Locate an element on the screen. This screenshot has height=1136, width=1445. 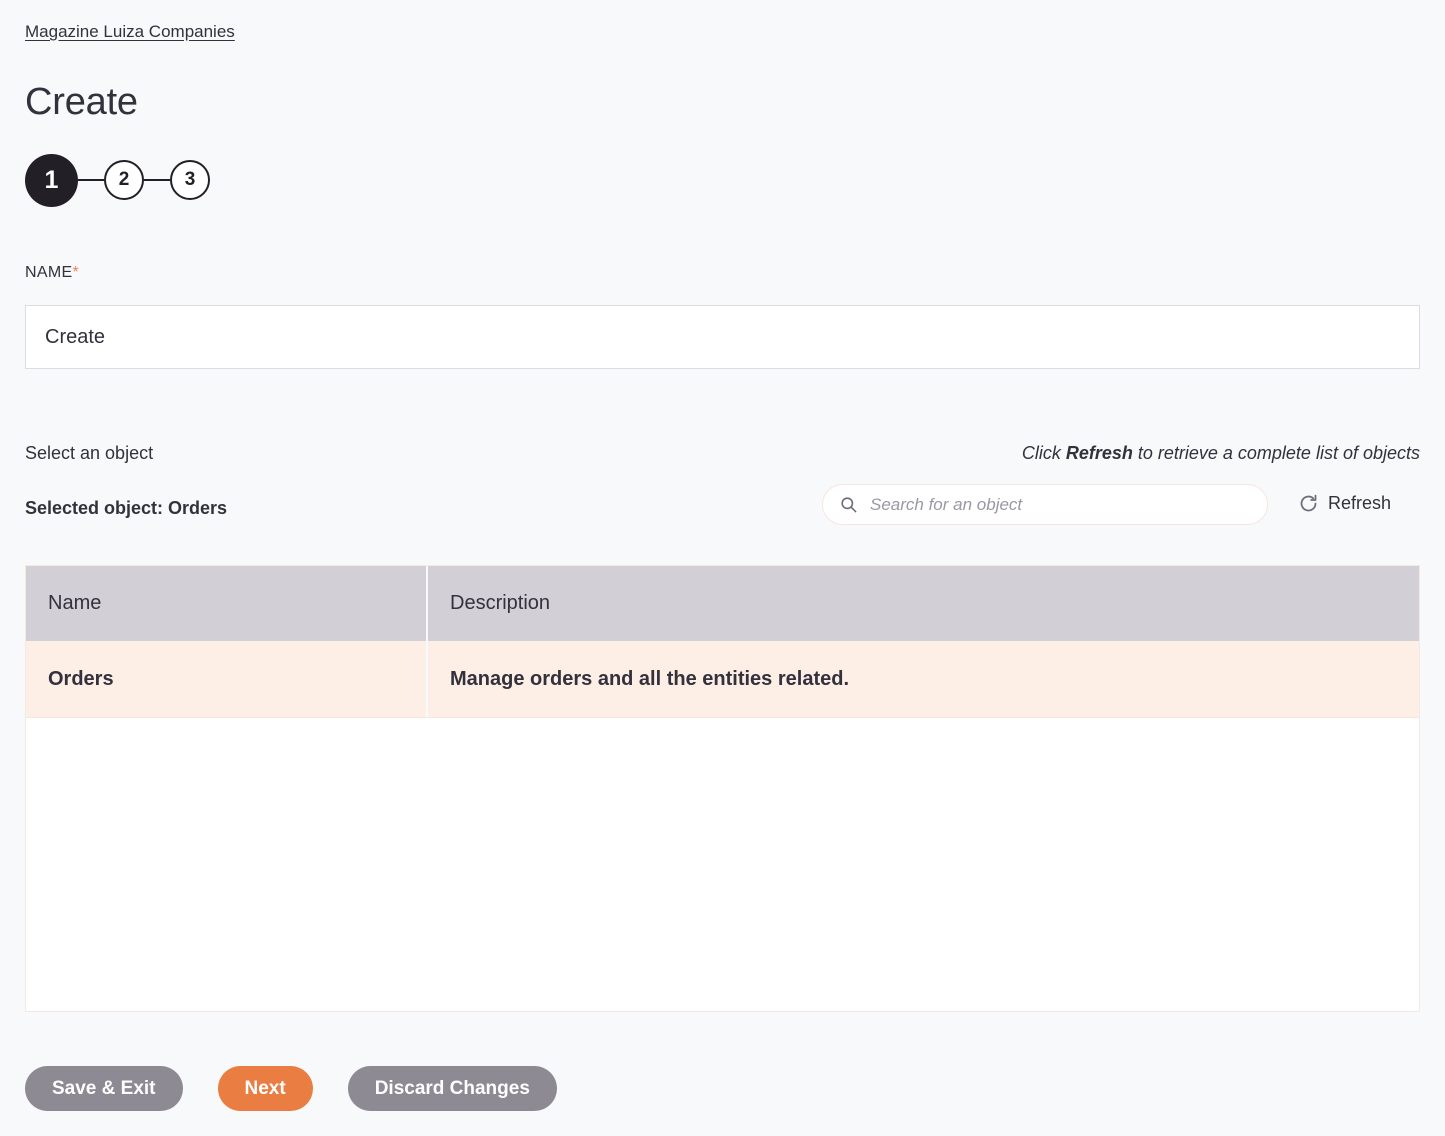
table-header-name: Name is located at coordinates (227, 603).